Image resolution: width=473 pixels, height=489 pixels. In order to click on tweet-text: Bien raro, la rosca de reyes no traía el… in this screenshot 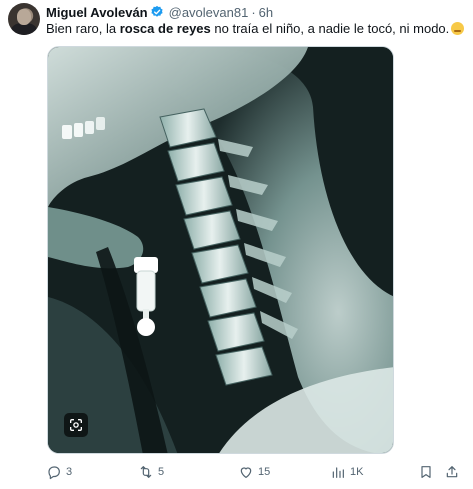, I will do `click(255, 28)`.